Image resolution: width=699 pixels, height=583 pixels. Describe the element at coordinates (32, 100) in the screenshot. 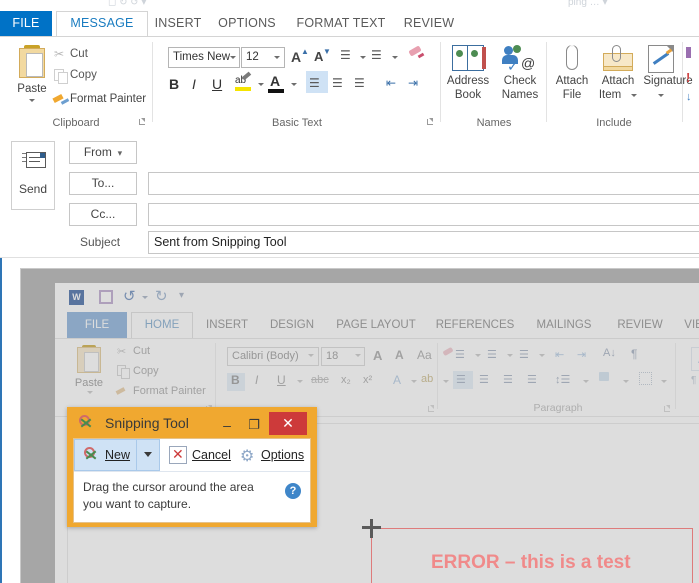

I see `paste-dropdown-caret` at that location.